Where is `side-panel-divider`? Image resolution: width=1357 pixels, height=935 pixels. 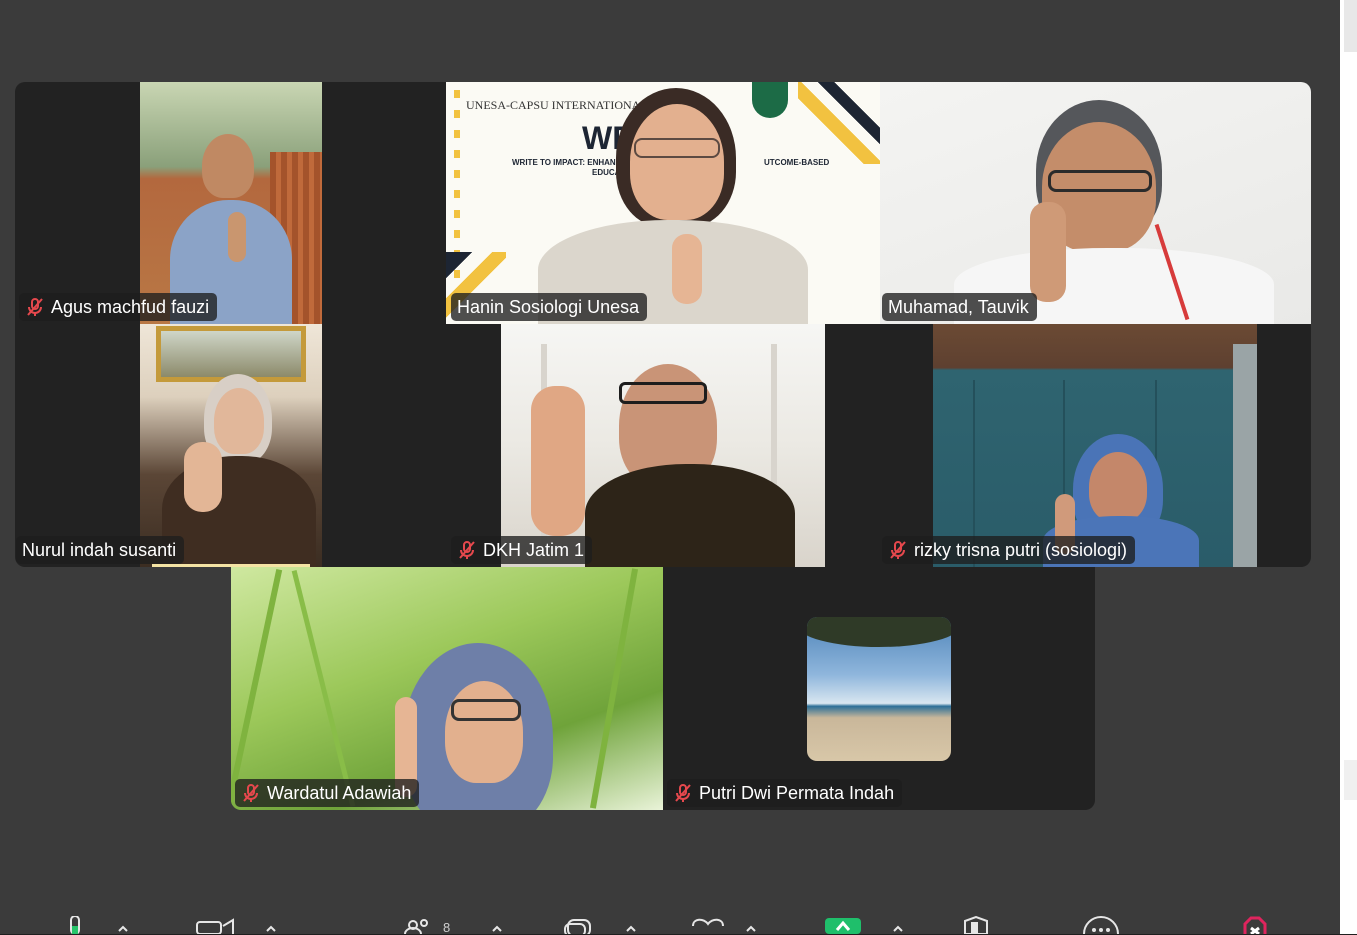
side-panel-divider is located at coordinates (1350, 780).